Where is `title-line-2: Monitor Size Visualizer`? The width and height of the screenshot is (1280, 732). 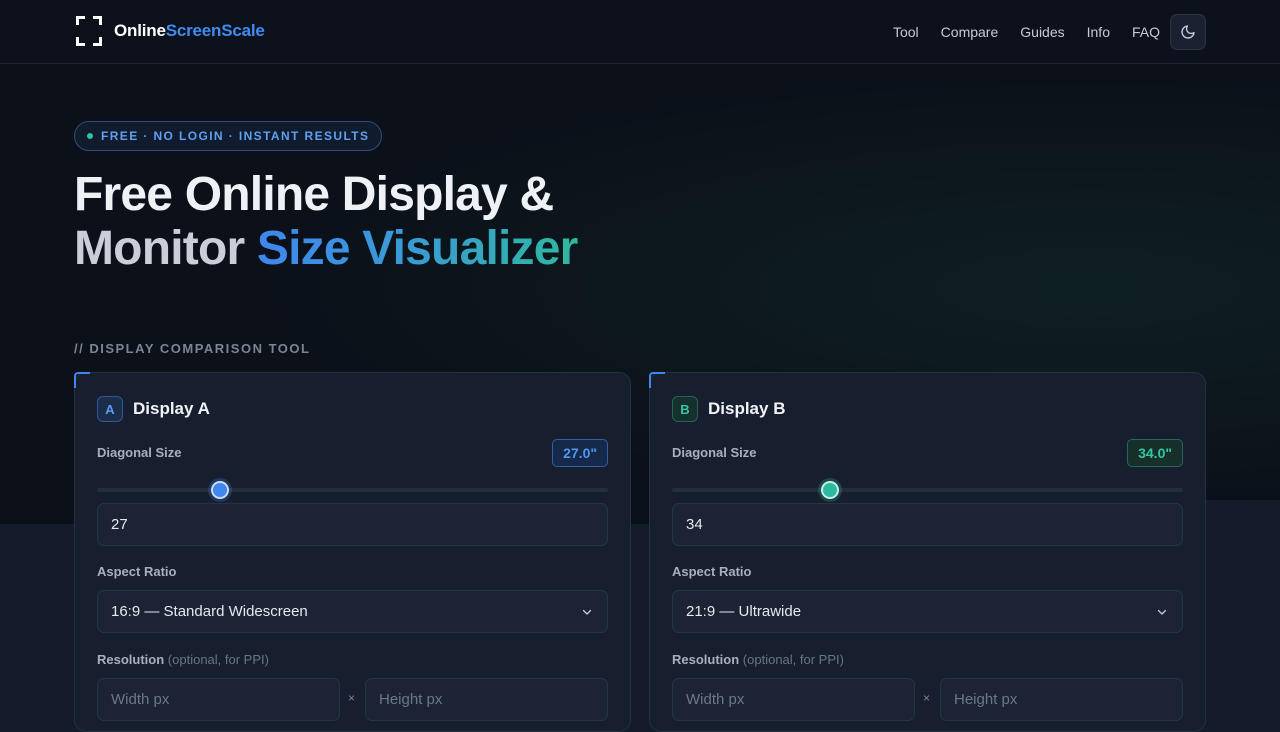
title-line-2: Monitor Size Visualizer is located at coordinates (326, 249).